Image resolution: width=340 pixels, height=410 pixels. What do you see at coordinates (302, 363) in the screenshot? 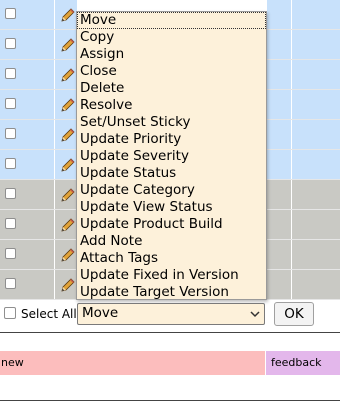
I see `legend-feedback: feedback` at bounding box center [302, 363].